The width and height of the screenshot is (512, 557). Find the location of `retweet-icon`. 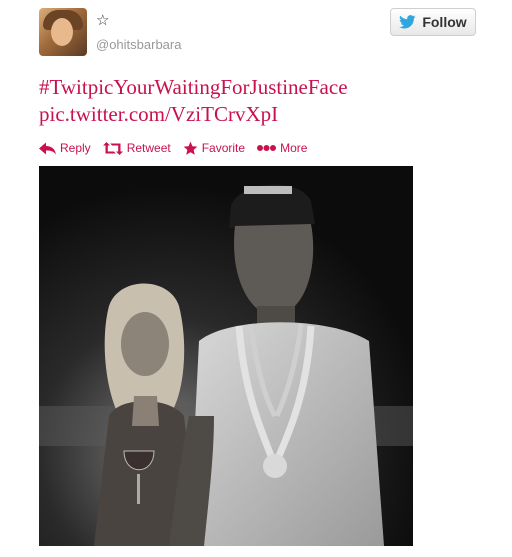

retweet-icon is located at coordinates (112, 148).